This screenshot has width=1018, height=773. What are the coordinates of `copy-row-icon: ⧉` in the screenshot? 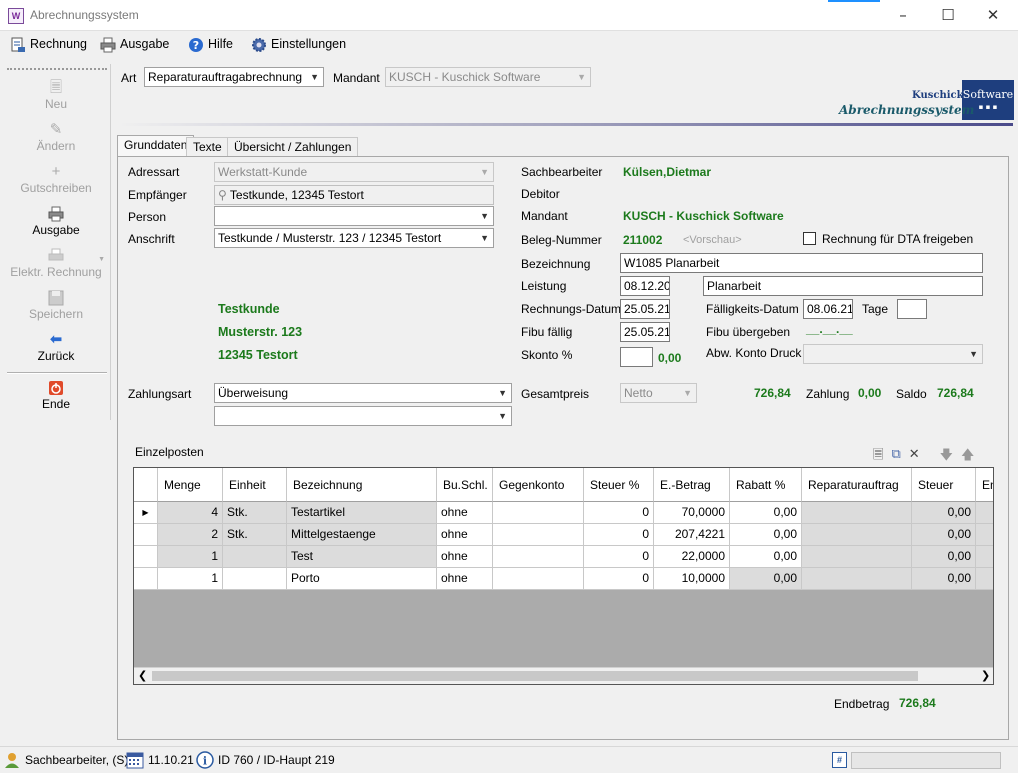 It's located at (895, 457).